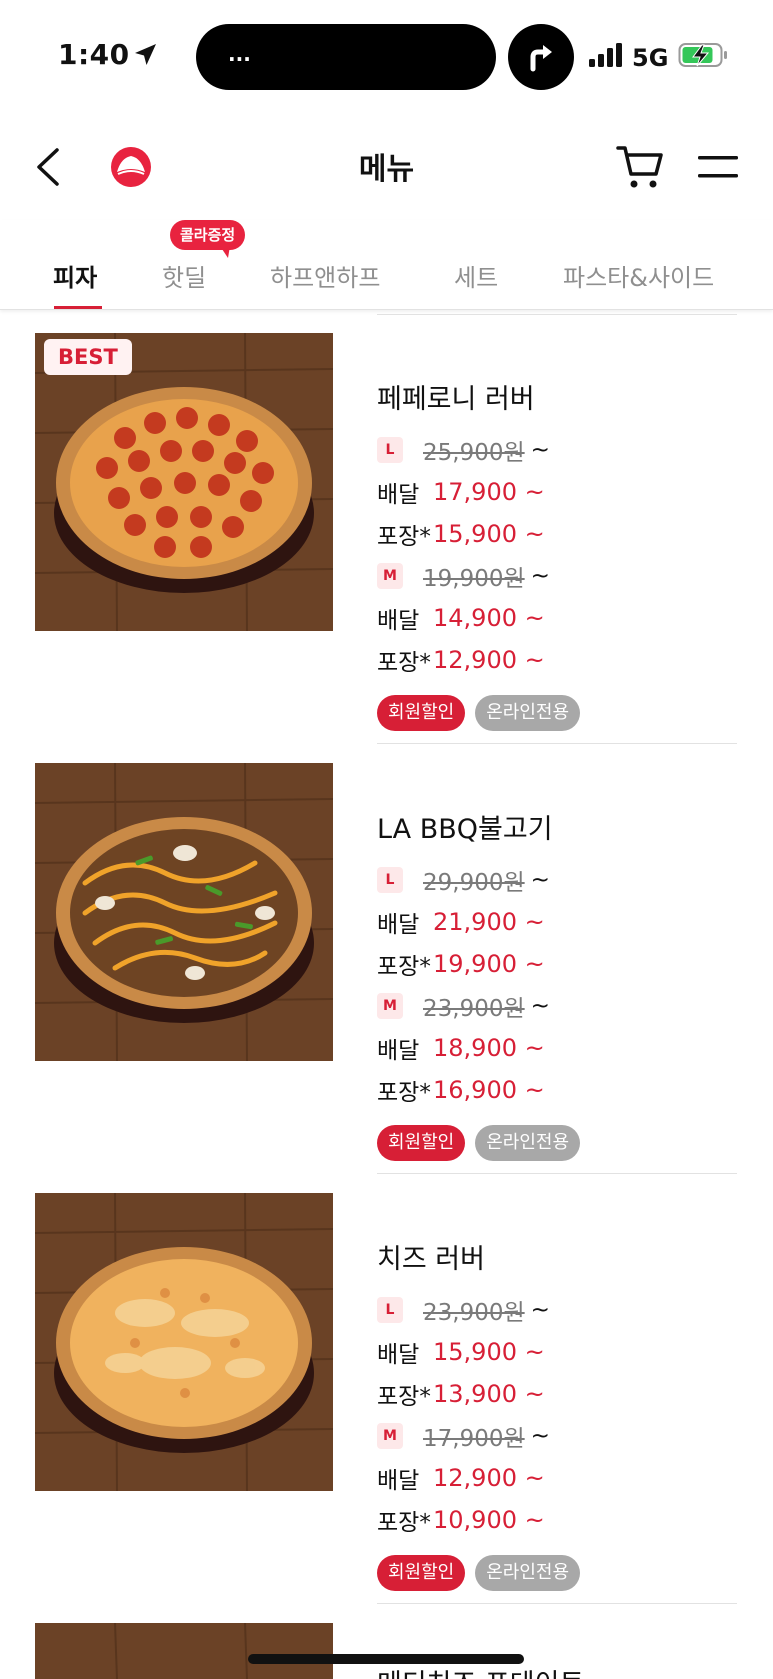  Describe the element at coordinates (431, 1256) in the screenshot. I see `product-name: 치즈 러버` at that location.